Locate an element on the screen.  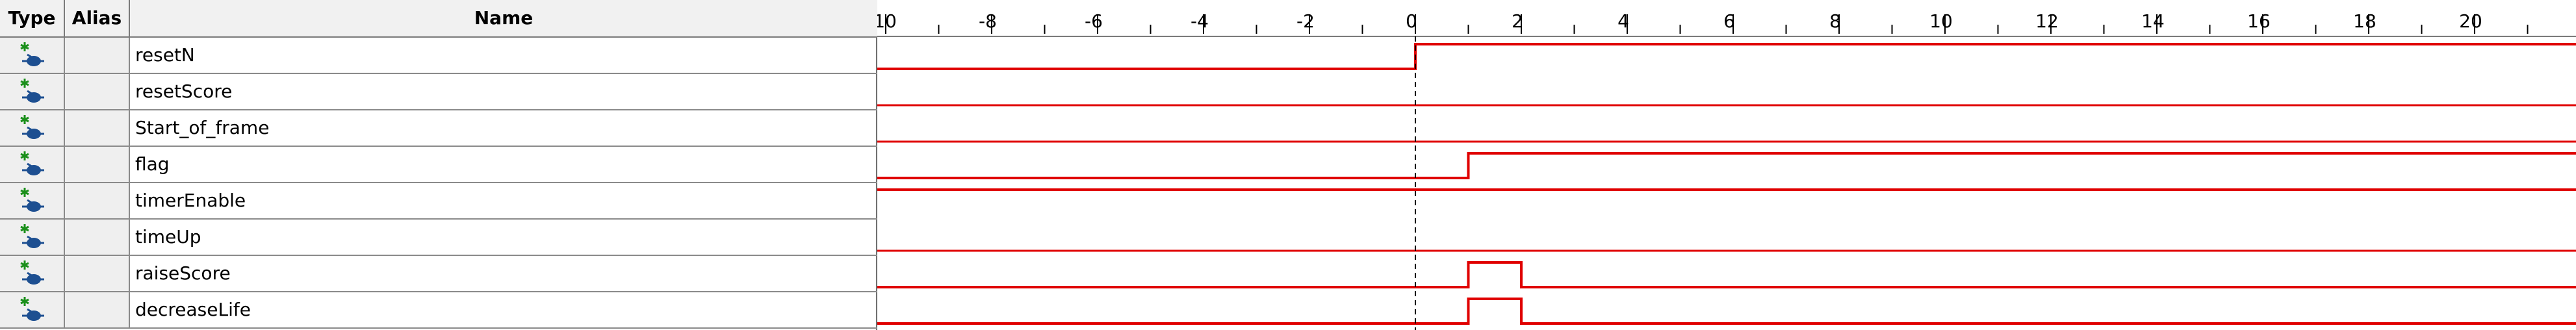
signal-name: Start_of_frame is located at coordinates (504, 128).